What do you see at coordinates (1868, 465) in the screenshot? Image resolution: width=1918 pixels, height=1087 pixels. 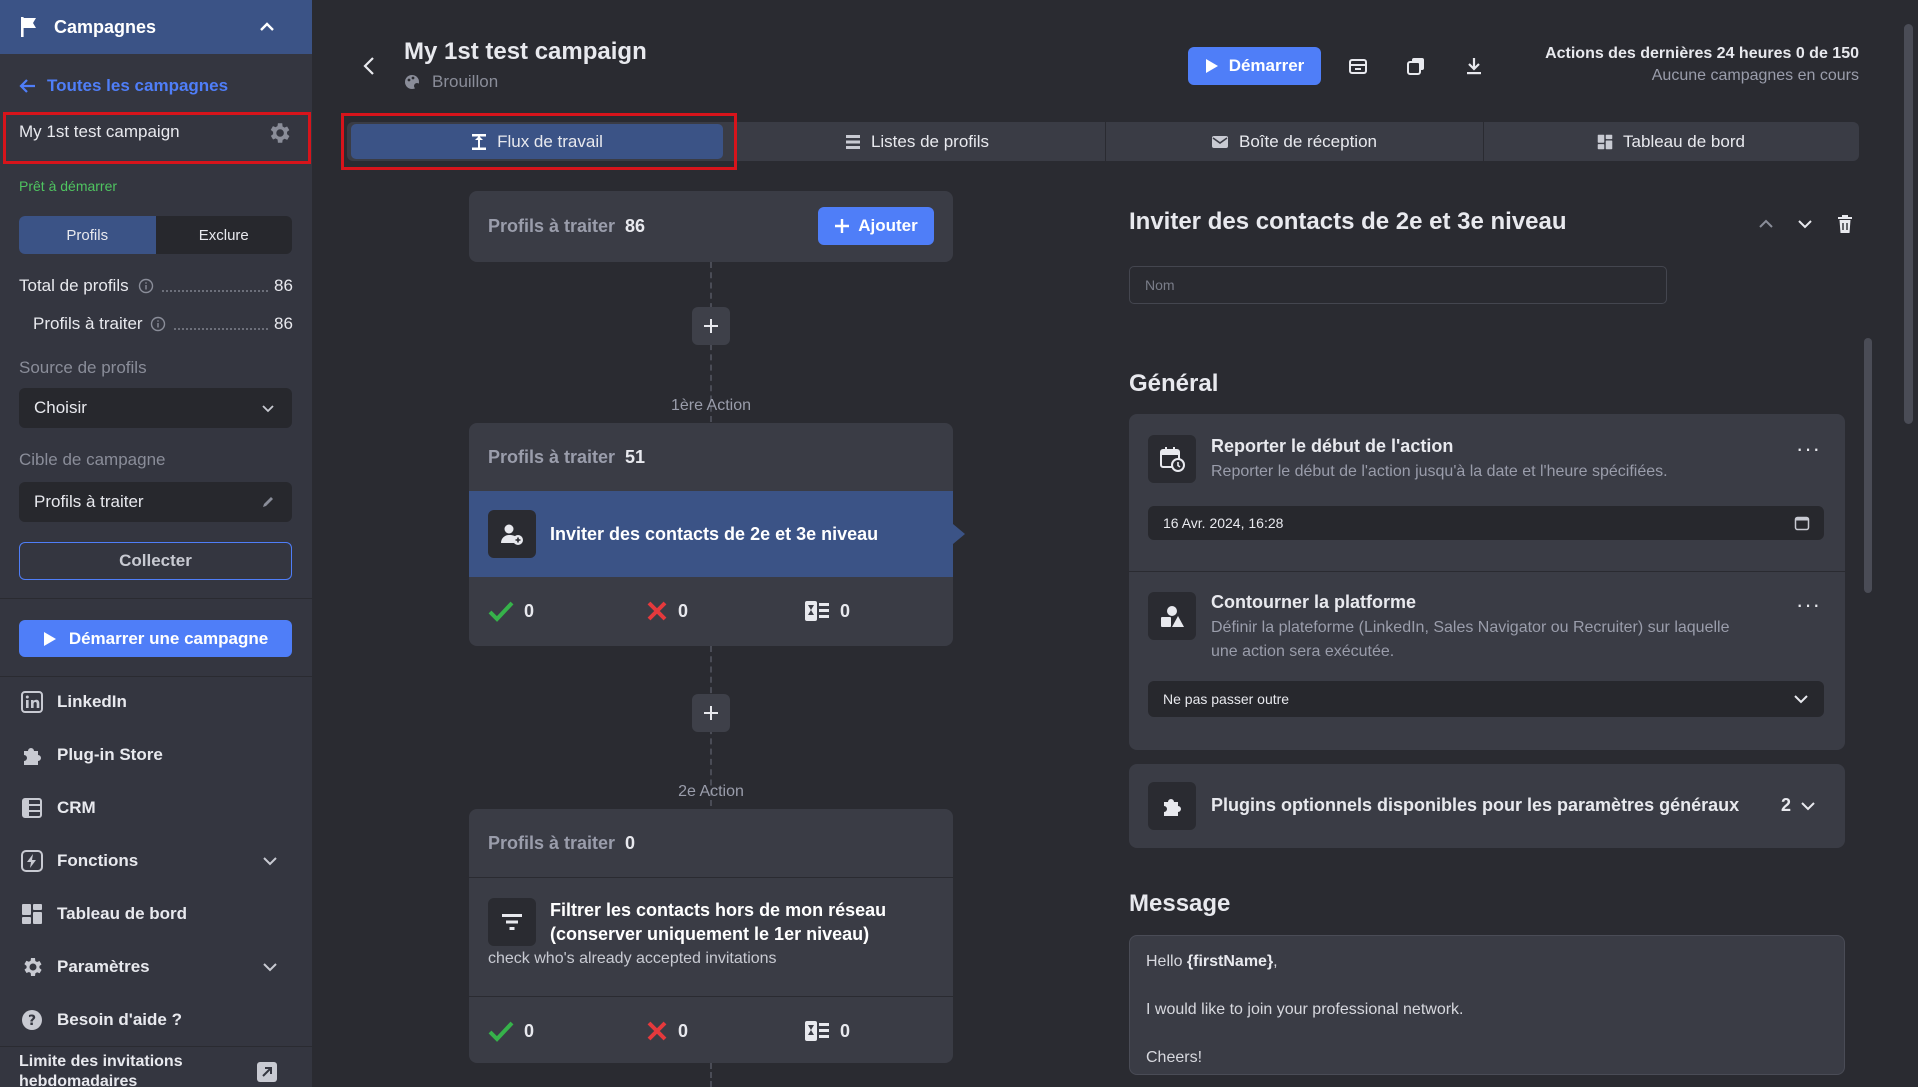 I see `panel-scrollbar` at bounding box center [1868, 465].